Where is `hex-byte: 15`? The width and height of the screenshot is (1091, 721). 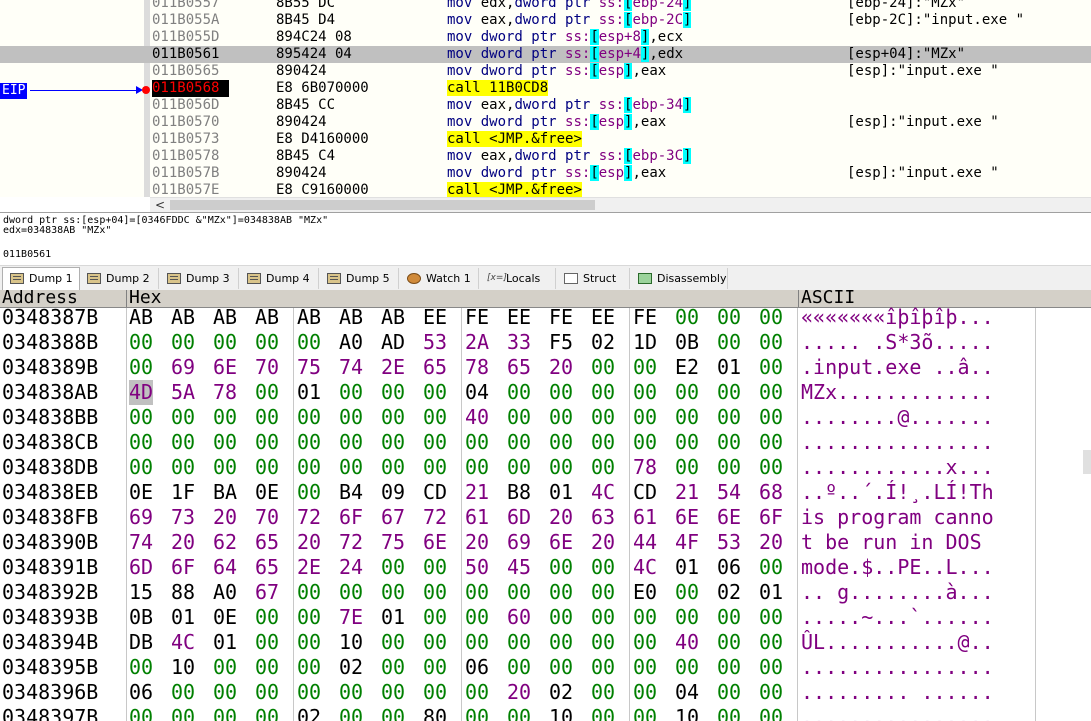 hex-byte: 15 is located at coordinates (141, 592).